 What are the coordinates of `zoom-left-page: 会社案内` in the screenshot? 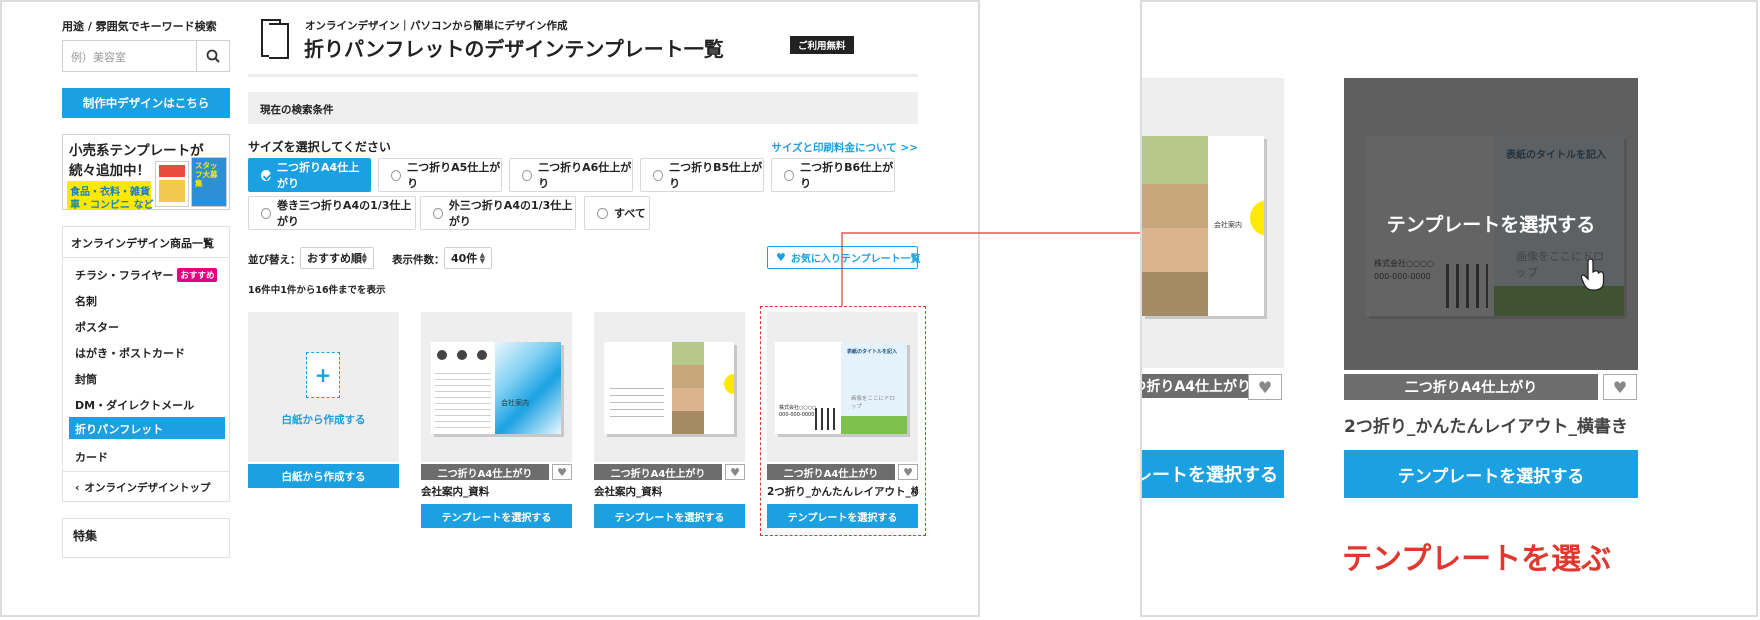 It's located at (1203, 226).